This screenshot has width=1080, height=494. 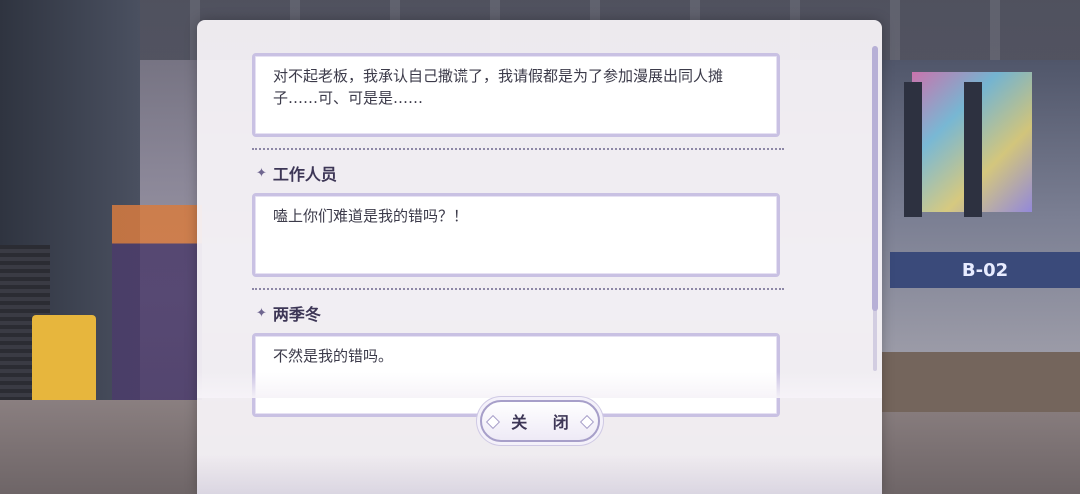 I want to click on speaker-name: ✦ 工作人员, so click(x=296, y=173).